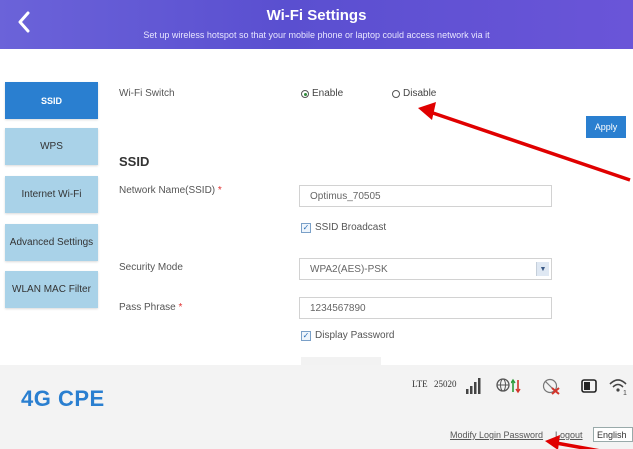 This screenshot has height=449, width=633. I want to click on language-value: English, so click(612, 434).